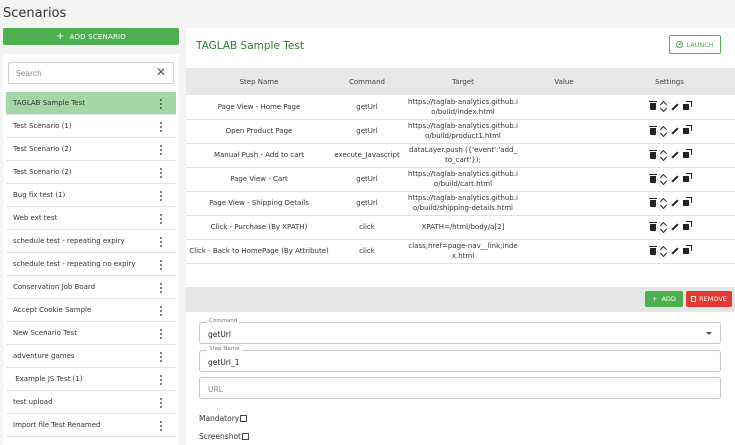 The image size is (735, 445). I want to click on scenario-item: Example JS Test (1), so click(91, 379).